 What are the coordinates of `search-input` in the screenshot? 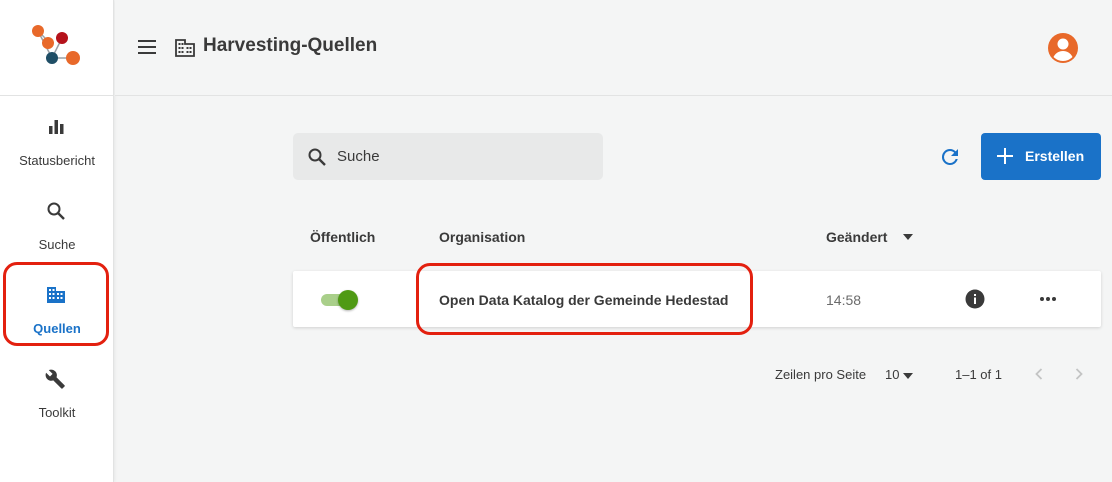 It's located at (462, 156).